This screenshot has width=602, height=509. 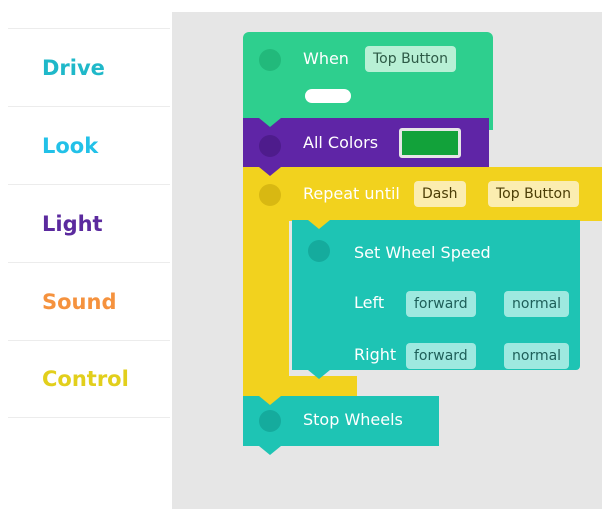 I want to click on stop-wheels-block: Stop Wheels, so click(x=341, y=425).